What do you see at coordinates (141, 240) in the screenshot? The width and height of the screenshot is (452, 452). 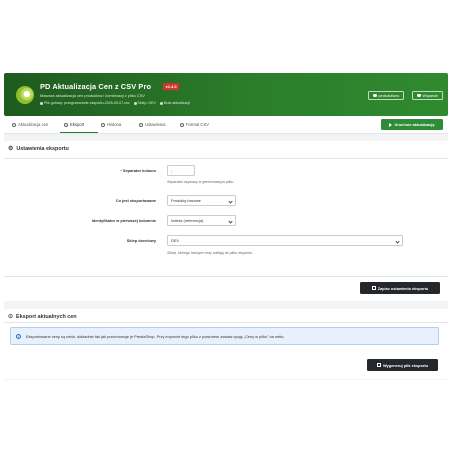 I see `target-shop-label: Sklep docelowy` at bounding box center [141, 240].